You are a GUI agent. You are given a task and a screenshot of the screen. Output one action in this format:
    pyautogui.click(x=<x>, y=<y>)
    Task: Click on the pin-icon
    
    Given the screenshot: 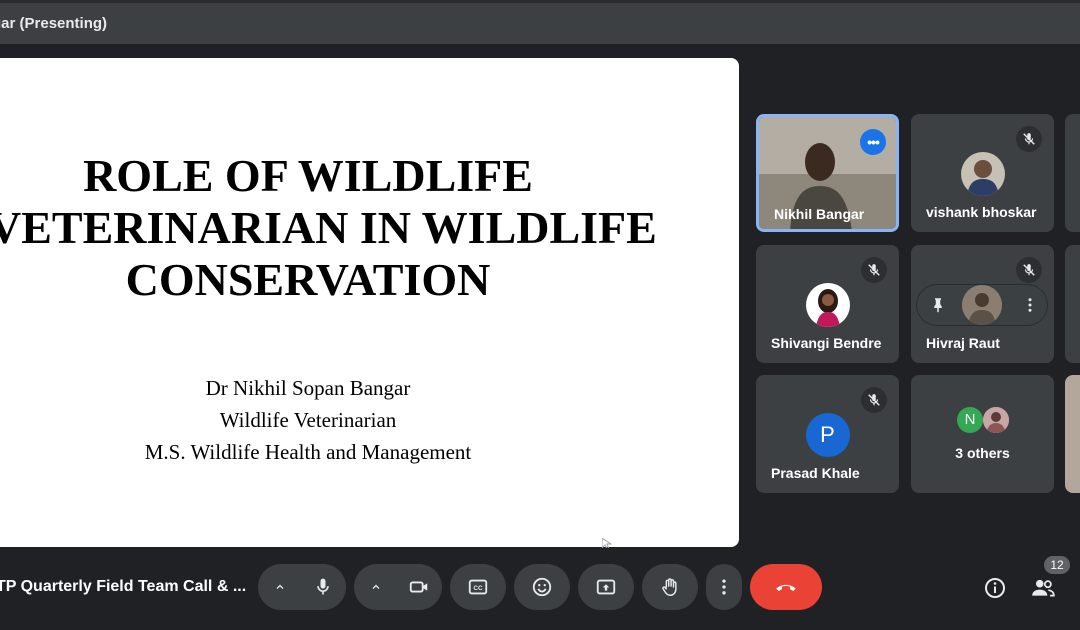 What is the action you would take?
    pyautogui.click(x=938, y=305)
    